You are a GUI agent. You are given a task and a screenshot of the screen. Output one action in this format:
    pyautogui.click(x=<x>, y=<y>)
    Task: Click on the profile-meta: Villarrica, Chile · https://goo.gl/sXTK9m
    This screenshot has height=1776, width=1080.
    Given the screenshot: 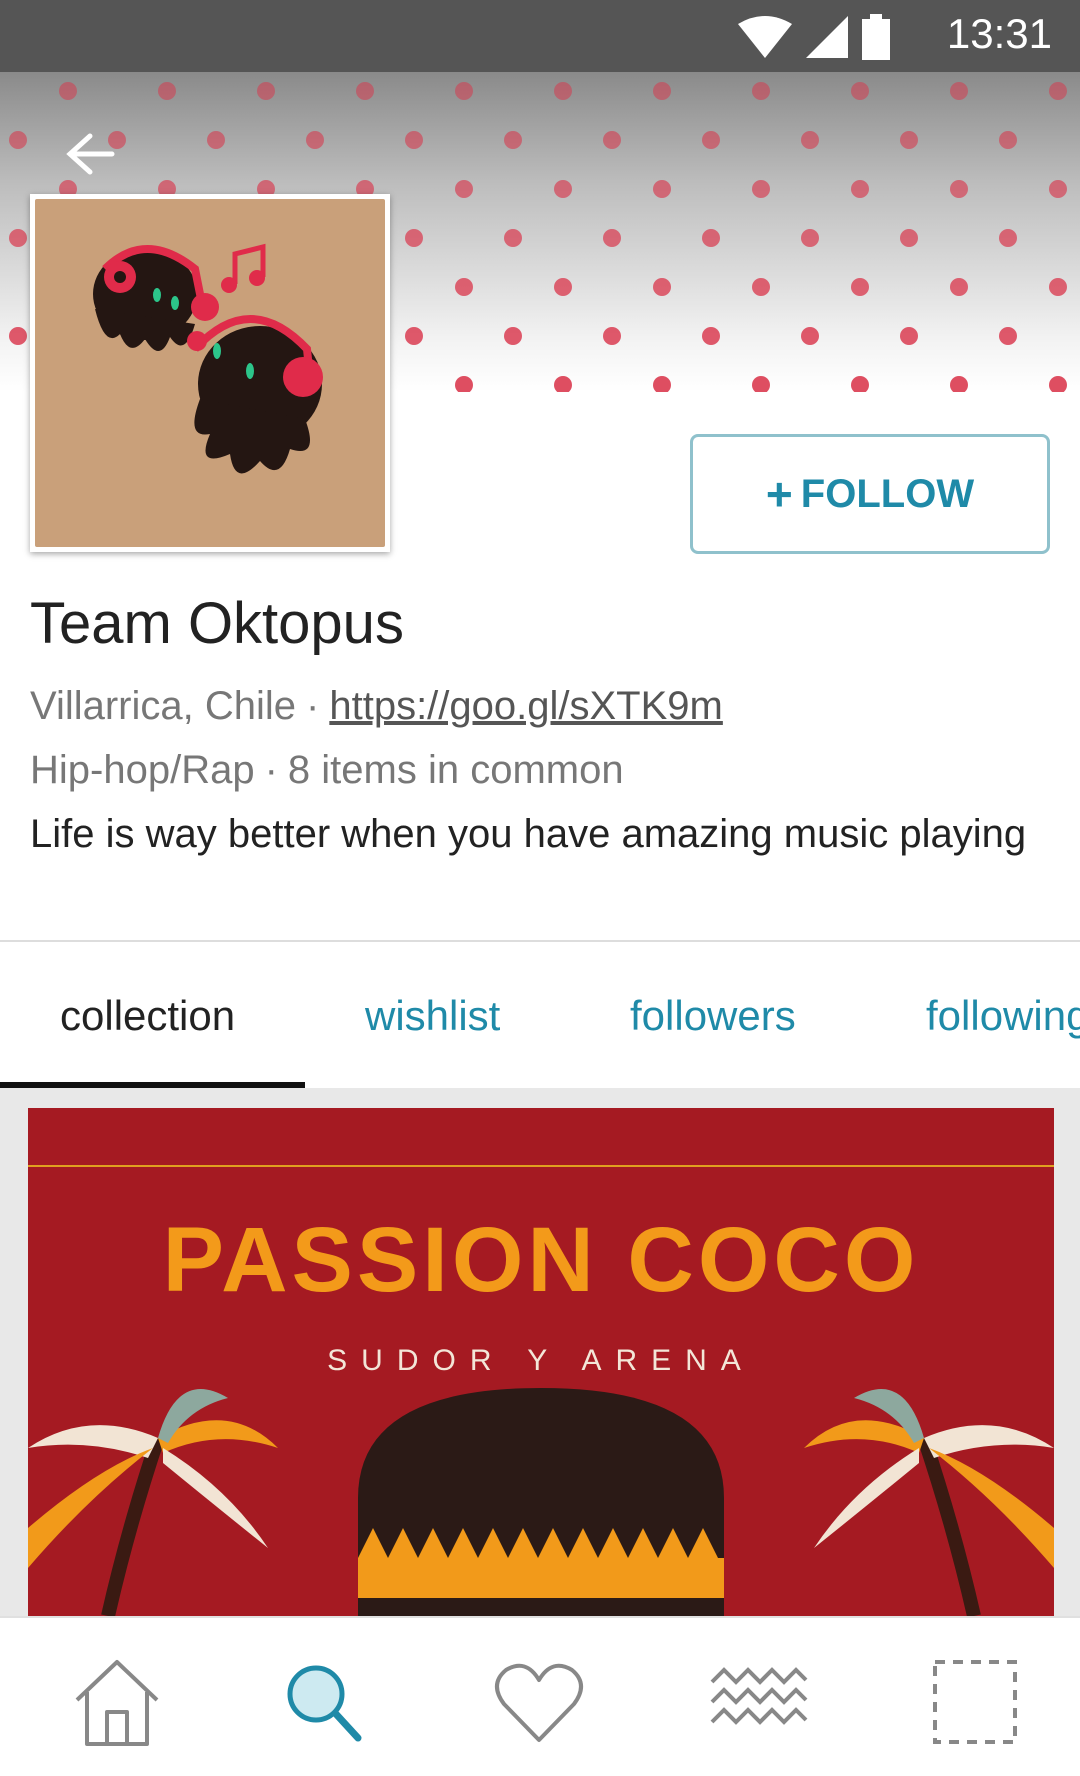 What is the action you would take?
    pyautogui.click(x=376, y=706)
    